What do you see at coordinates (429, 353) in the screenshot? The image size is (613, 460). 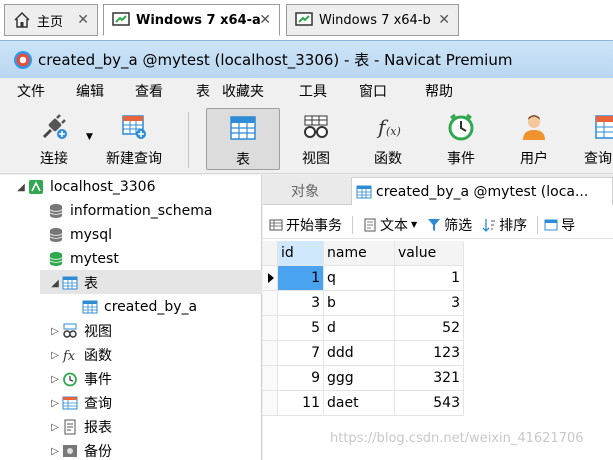 I see `cell-value: 123` at bounding box center [429, 353].